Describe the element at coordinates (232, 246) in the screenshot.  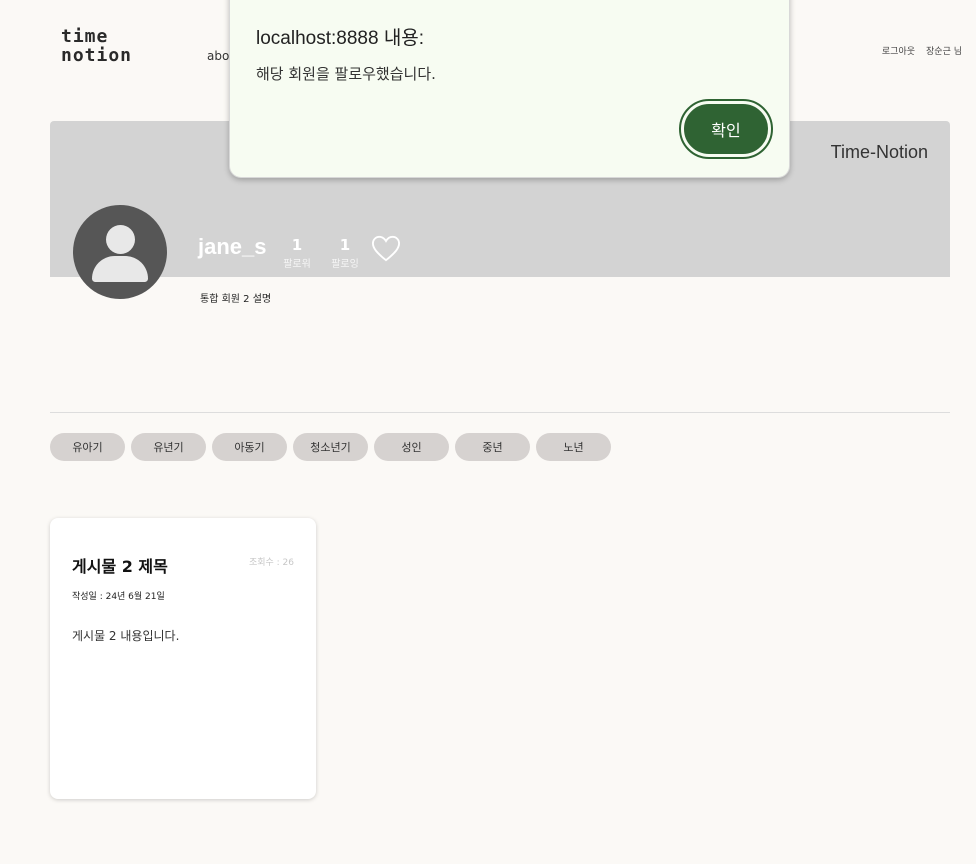
I see `profile-username: jane_s` at that location.